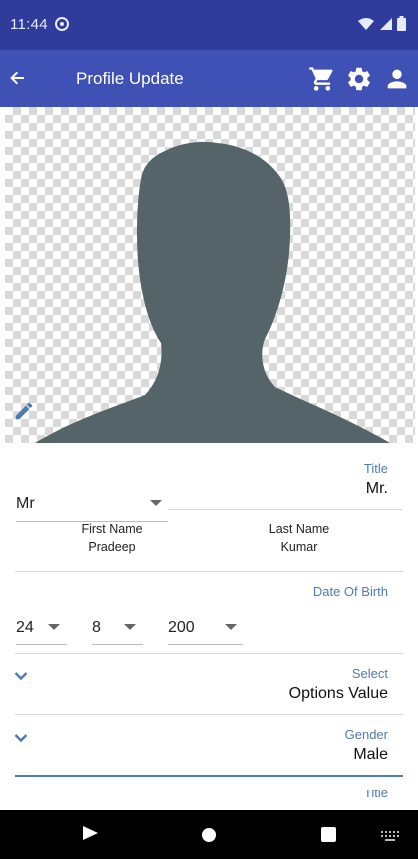 The height and width of the screenshot is (859, 418). Describe the element at coordinates (390, 838) in the screenshot. I see `keyboard-icon` at that location.